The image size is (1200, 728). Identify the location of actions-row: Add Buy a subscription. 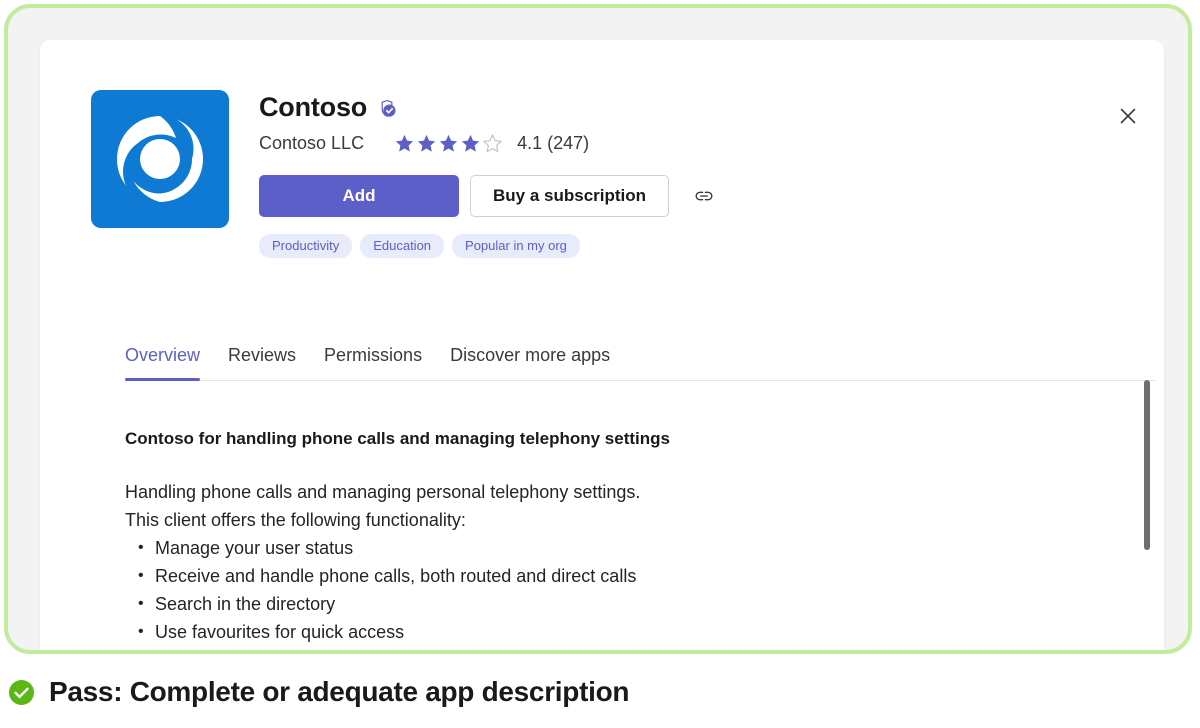
(490, 195).